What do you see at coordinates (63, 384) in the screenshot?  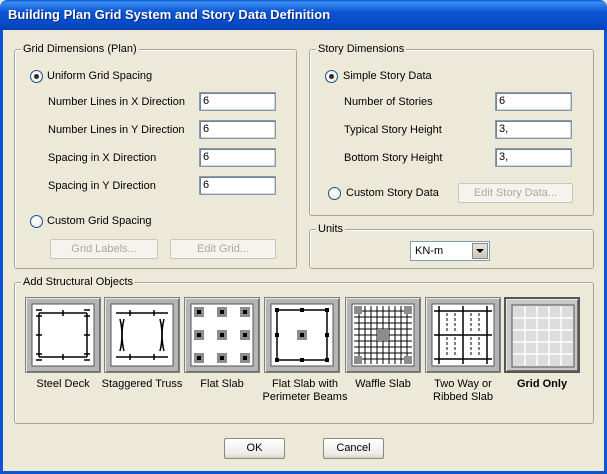 I see `steel-deck-label: Steel Deck` at bounding box center [63, 384].